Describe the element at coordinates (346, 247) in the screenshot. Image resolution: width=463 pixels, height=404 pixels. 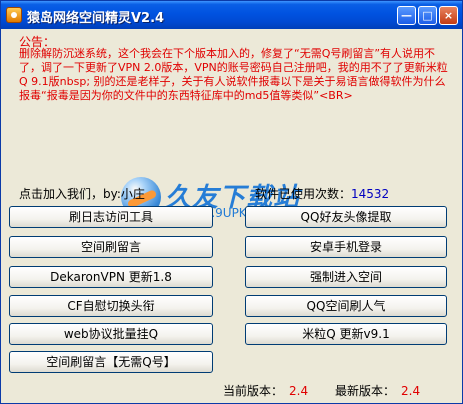
I see `android-login-button: 安卓手机登录` at that location.